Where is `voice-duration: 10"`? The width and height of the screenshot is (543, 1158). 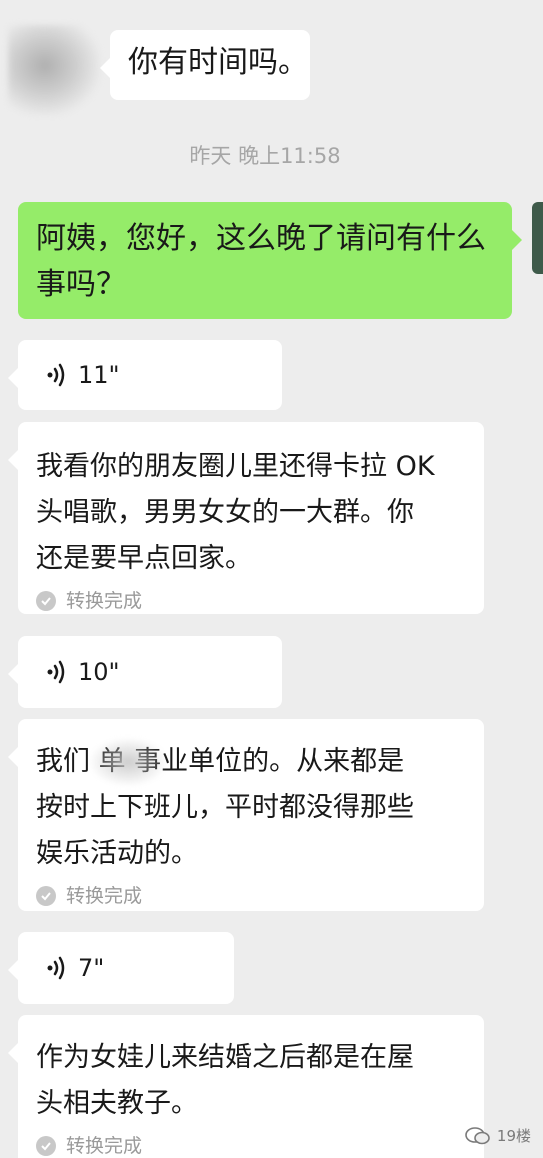
voice-duration: 10" is located at coordinates (99, 672).